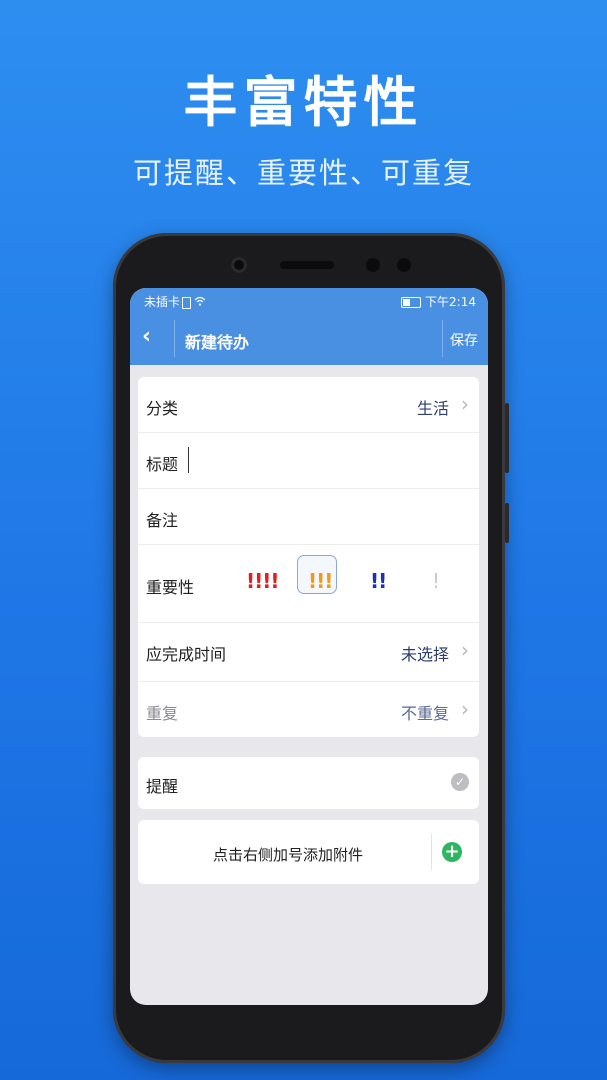 Image resolution: width=607 pixels, height=1080 pixels. Describe the element at coordinates (460, 782) in the screenshot. I see `reminder-check-icon: ✓` at that location.